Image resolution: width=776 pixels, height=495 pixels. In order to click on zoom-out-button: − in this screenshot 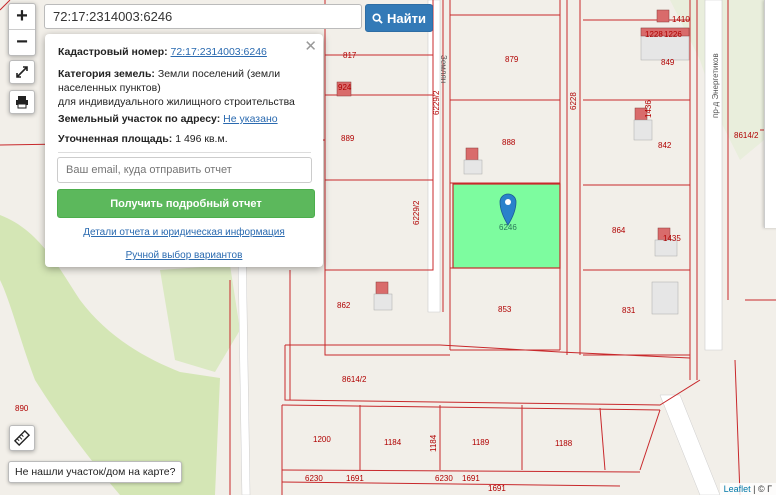, I will do `click(22, 42)`.